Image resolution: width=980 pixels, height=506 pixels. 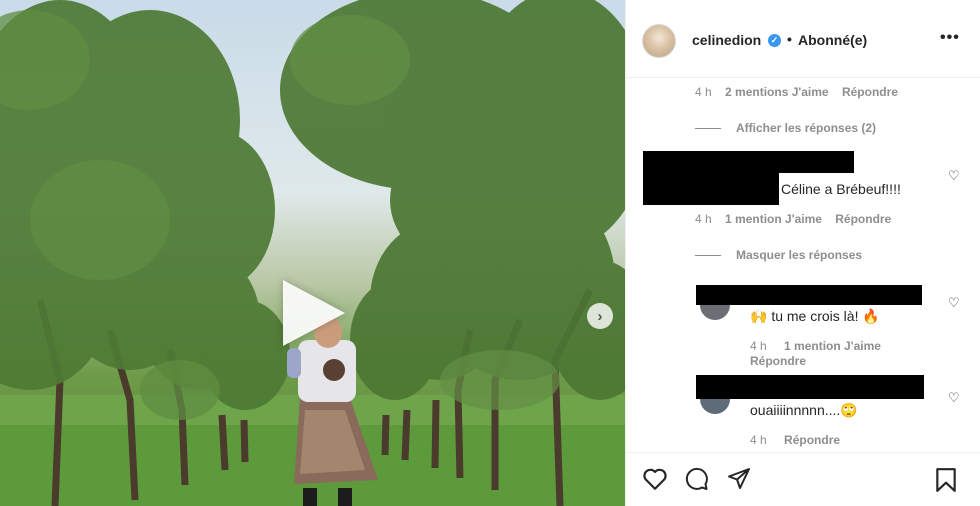 What do you see at coordinates (774, 40) in the screenshot?
I see `verified-badge-icon: ✓` at bounding box center [774, 40].